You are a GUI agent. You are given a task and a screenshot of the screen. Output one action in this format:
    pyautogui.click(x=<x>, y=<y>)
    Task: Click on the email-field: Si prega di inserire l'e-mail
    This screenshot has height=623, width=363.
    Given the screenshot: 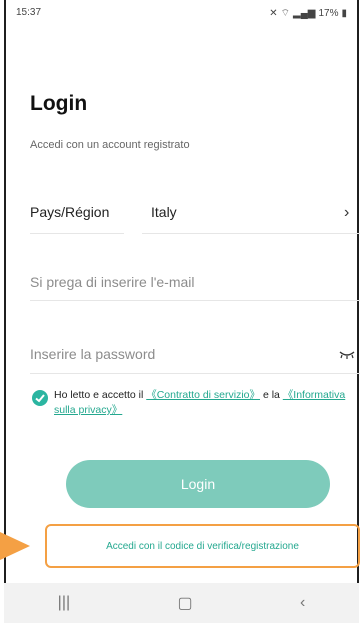 What is the action you would take?
    pyautogui.click(x=112, y=282)
    